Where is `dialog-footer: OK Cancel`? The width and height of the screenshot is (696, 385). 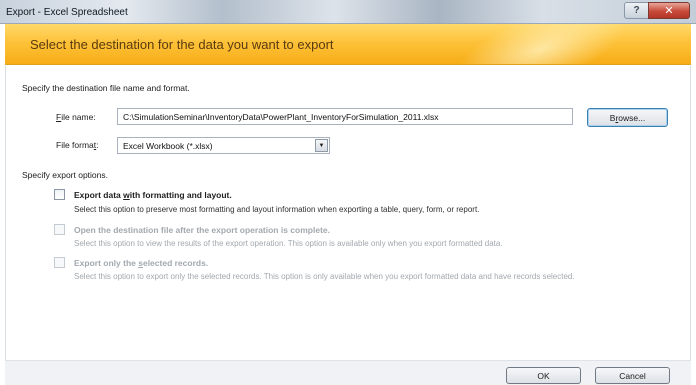 dialog-footer: OK Cancel is located at coordinates (348, 372).